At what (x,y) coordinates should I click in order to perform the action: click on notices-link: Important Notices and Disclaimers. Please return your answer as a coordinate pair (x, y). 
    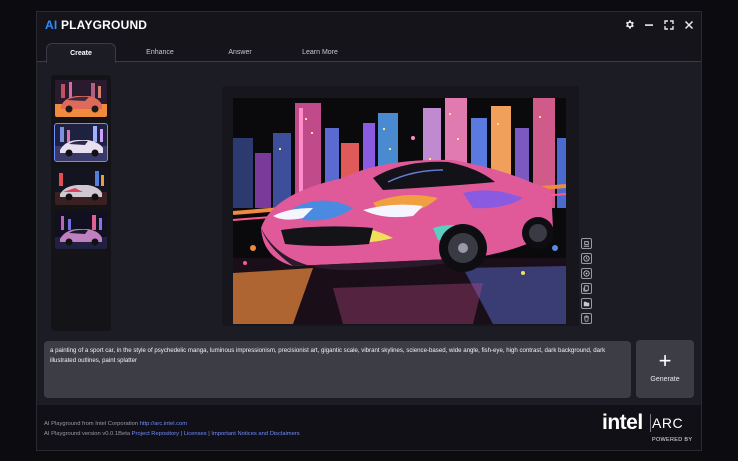
    Looking at the image, I should click on (255, 434).